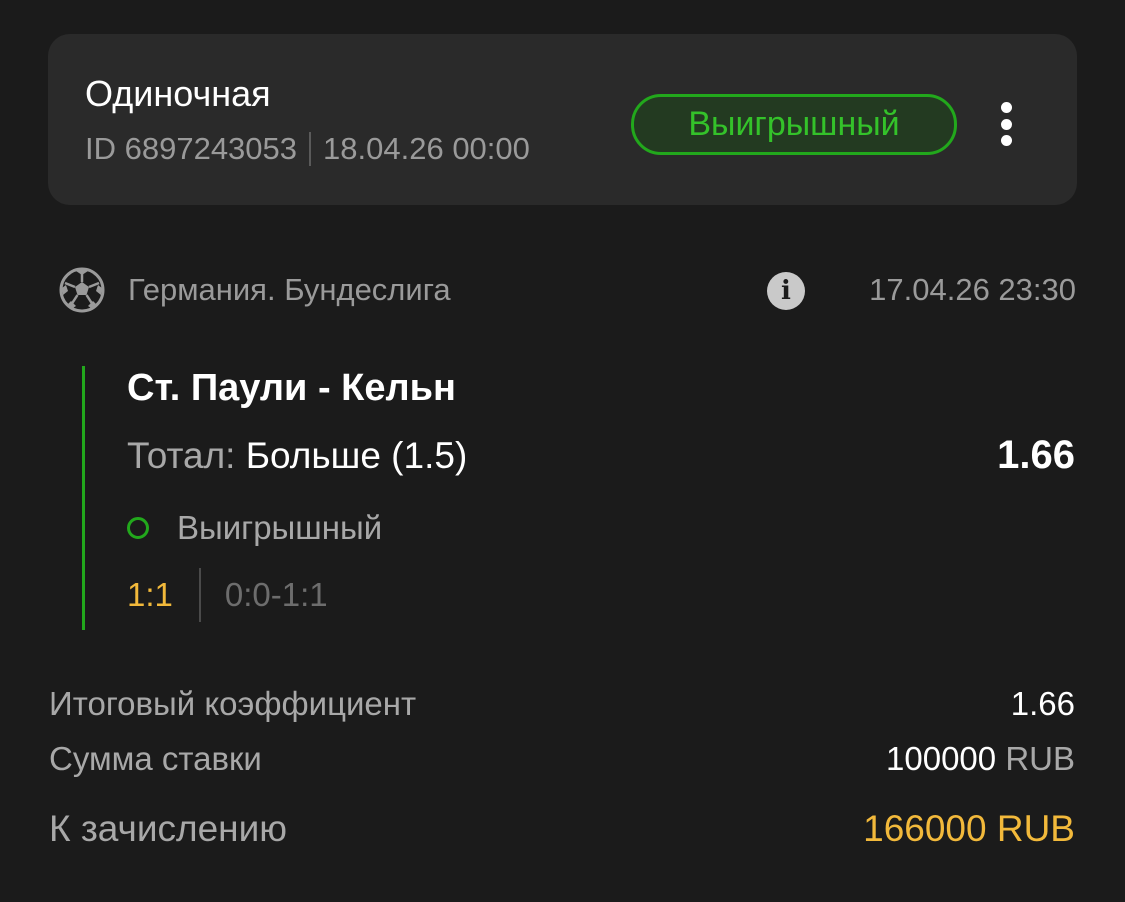  Describe the element at coordinates (786, 291) in the screenshot. I see `info-icon: i` at that location.